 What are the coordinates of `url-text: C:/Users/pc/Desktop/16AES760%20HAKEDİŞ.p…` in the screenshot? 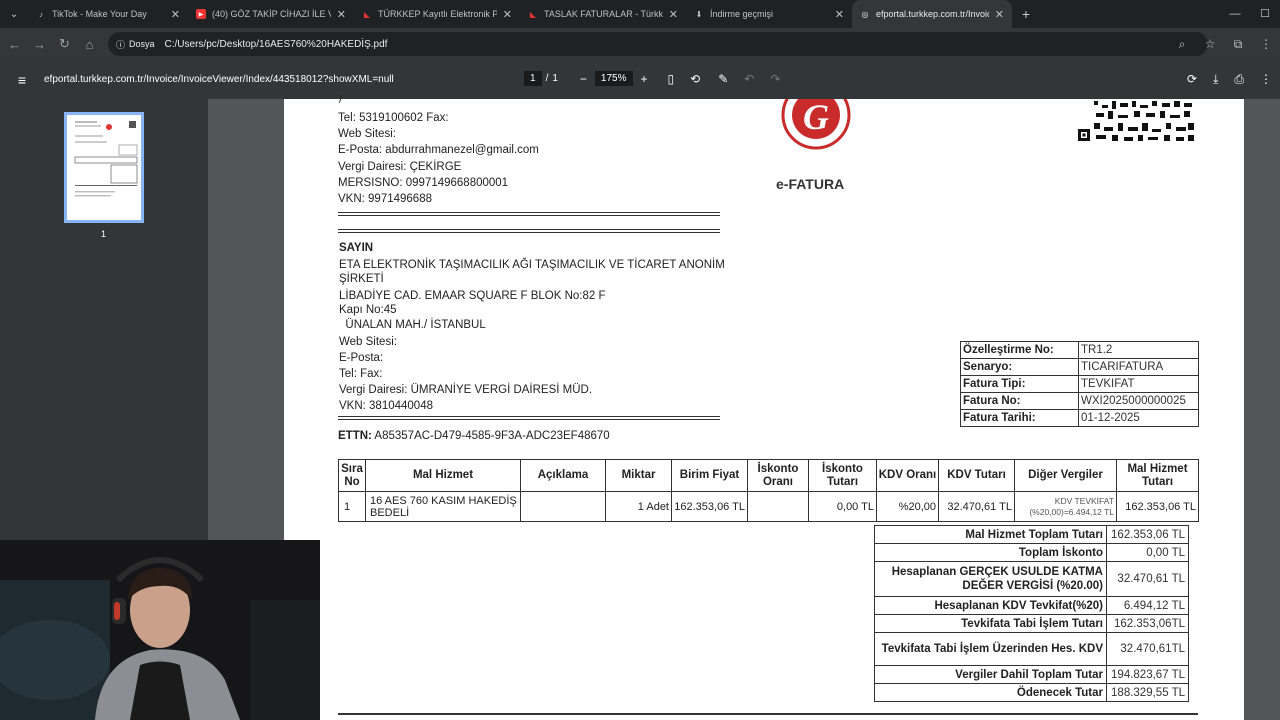 It's located at (276, 44).